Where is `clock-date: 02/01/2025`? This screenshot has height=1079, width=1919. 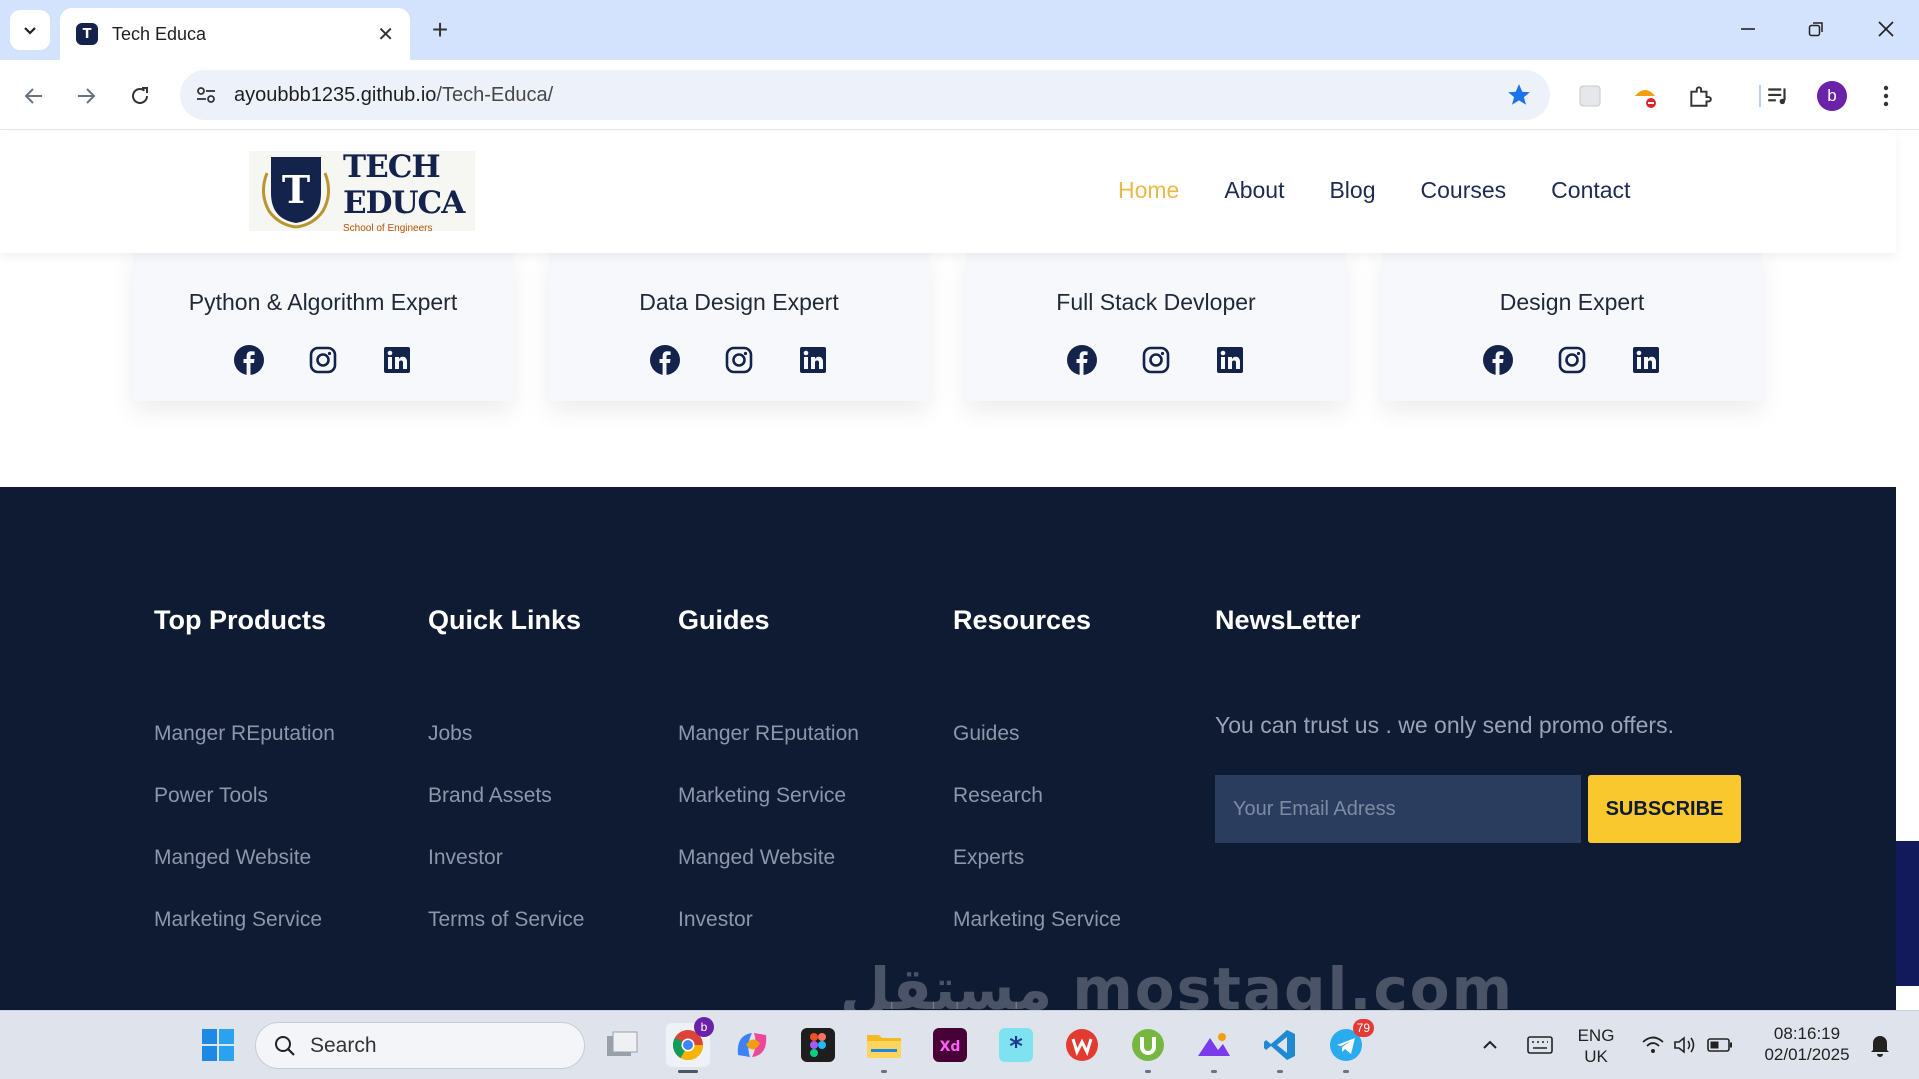 clock-date: 02/01/2025 is located at coordinates (1807, 1055).